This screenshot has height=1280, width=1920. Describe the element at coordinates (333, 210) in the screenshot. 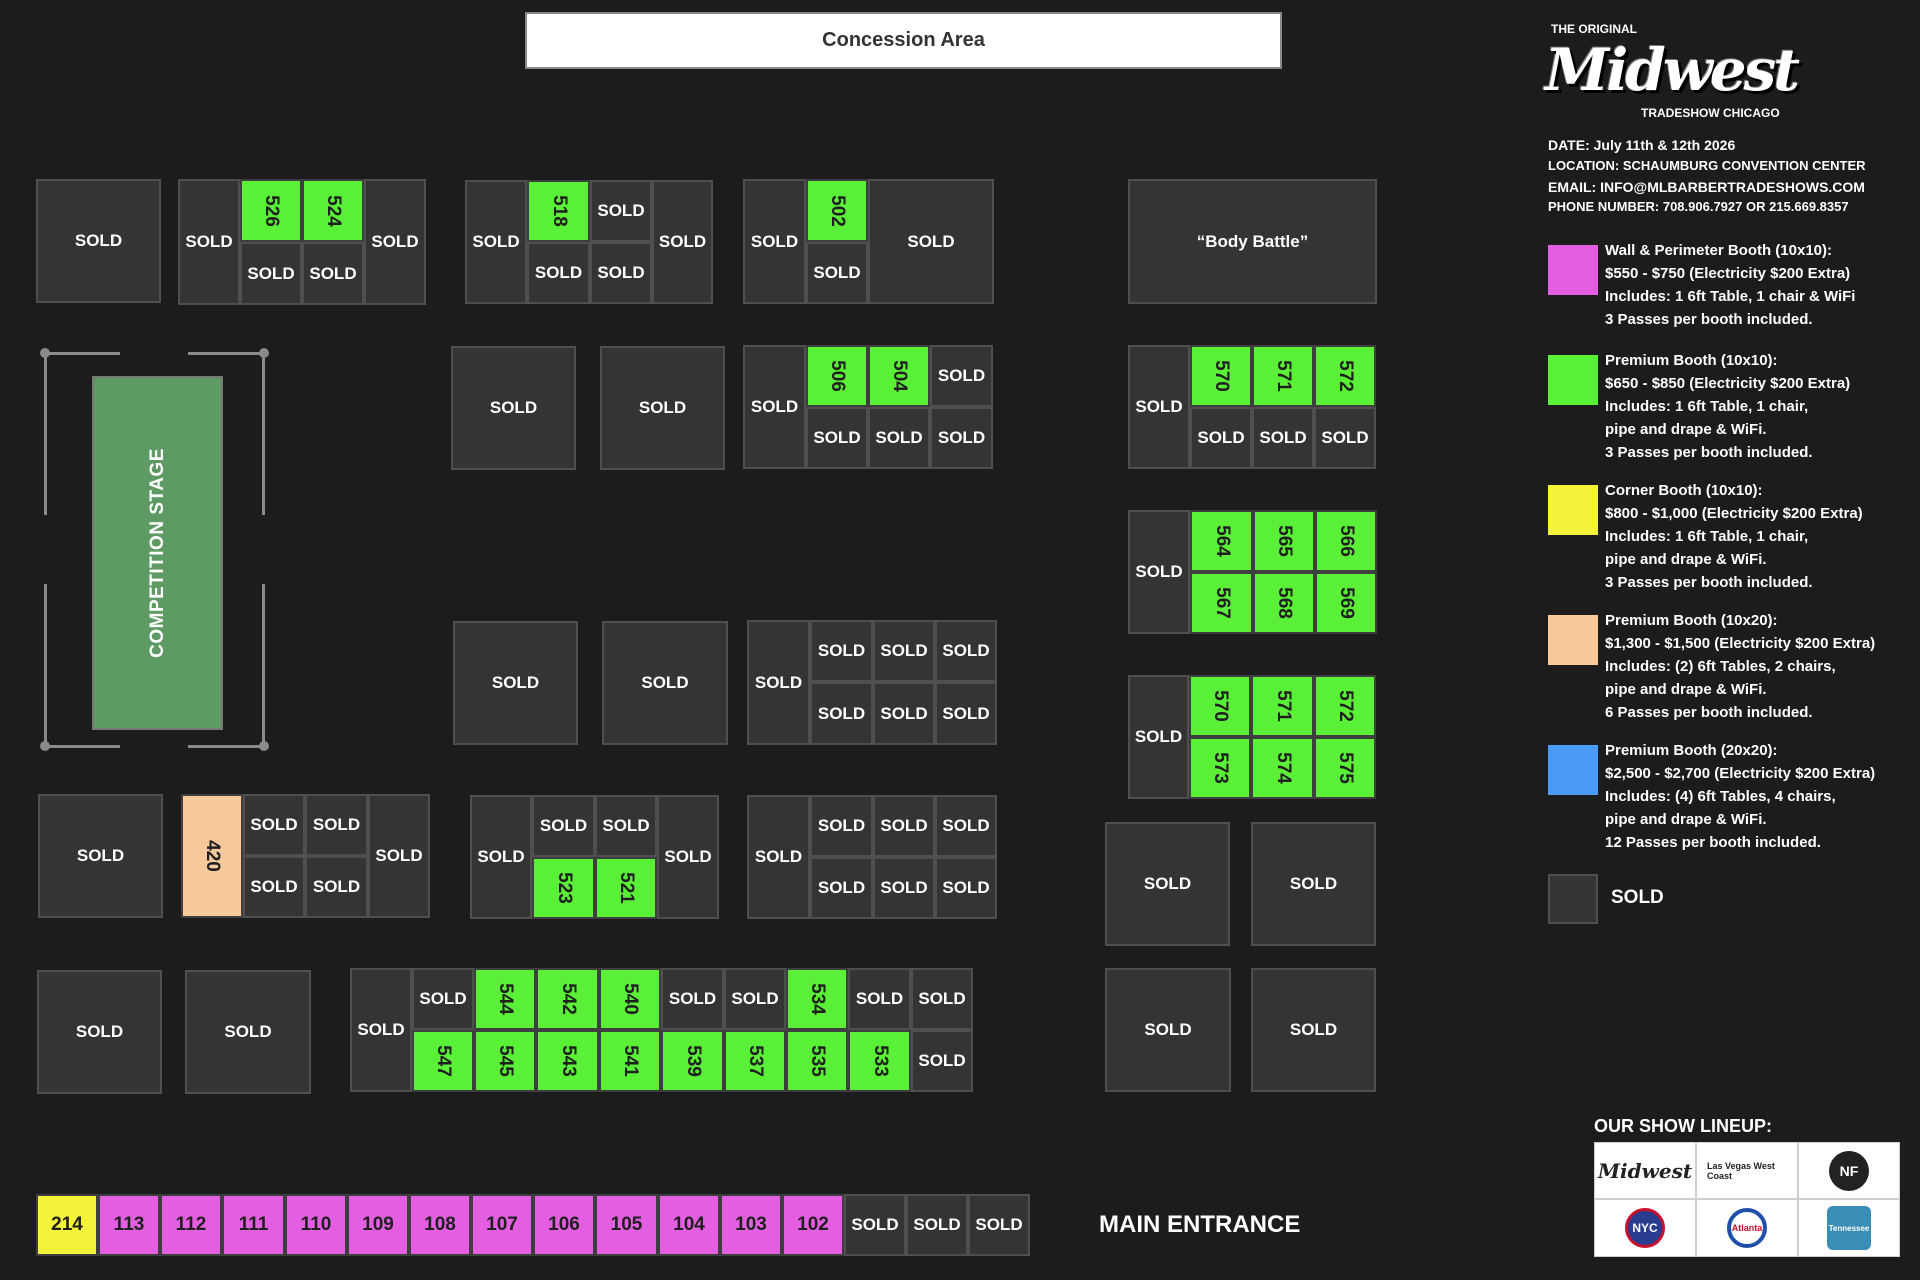

I see `booth-524: 524` at that location.